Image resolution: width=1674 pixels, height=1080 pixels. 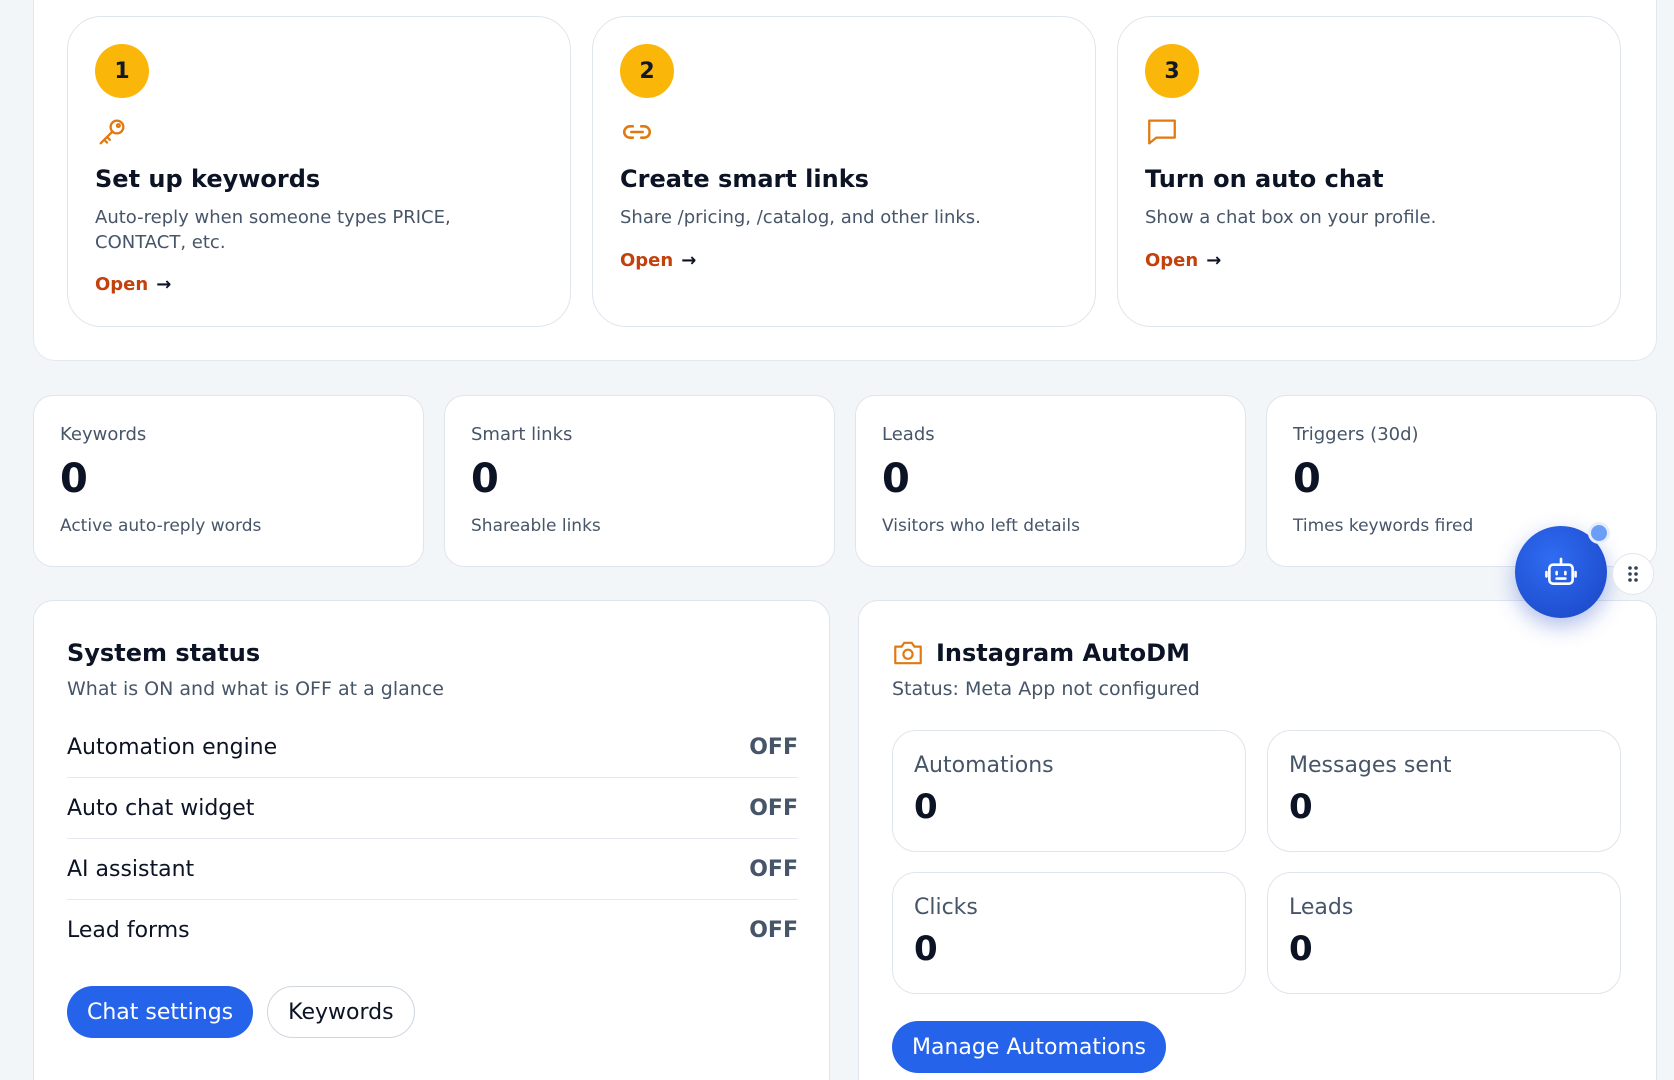 What do you see at coordinates (1383, 526) in the screenshot?
I see `stat-caption: Times keywords fired` at bounding box center [1383, 526].